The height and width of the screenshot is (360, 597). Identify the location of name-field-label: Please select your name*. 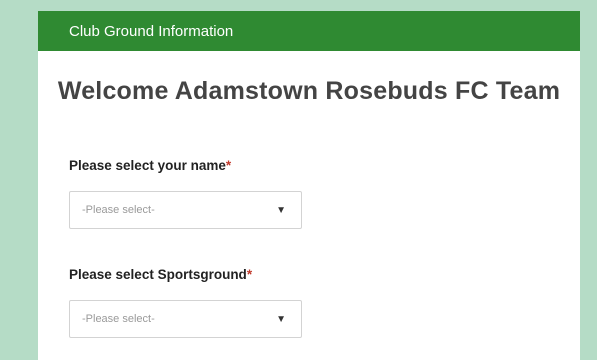
(150, 165).